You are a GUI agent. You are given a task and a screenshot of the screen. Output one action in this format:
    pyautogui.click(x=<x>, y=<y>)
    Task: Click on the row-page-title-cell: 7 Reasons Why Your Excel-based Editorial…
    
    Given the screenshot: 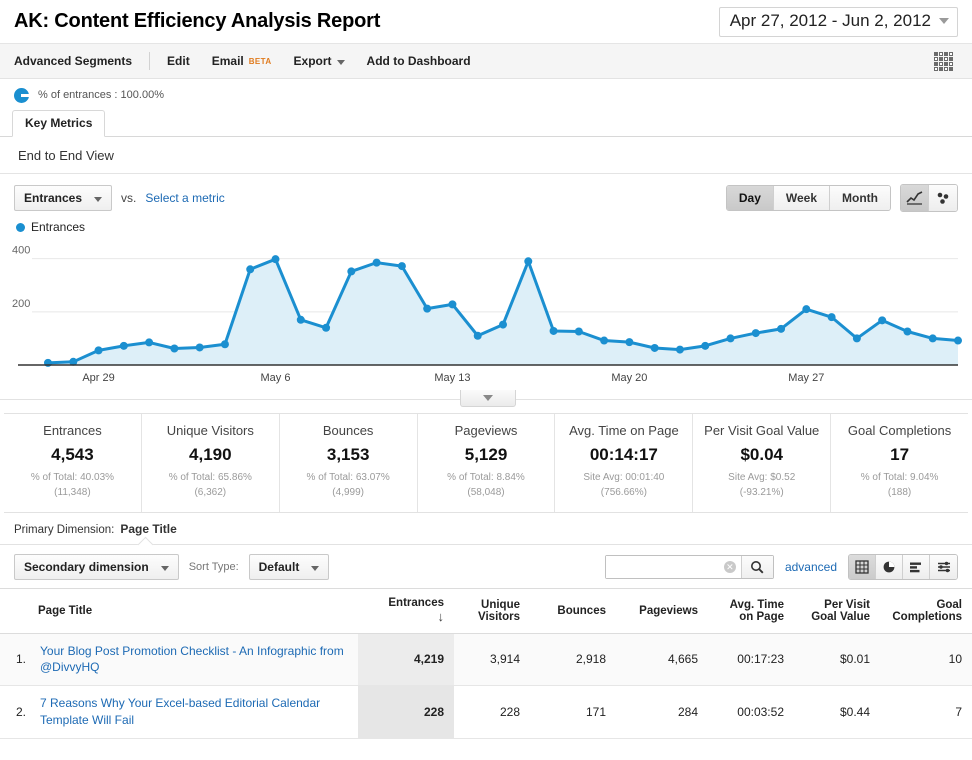 What is the action you would take?
    pyautogui.click(x=194, y=712)
    